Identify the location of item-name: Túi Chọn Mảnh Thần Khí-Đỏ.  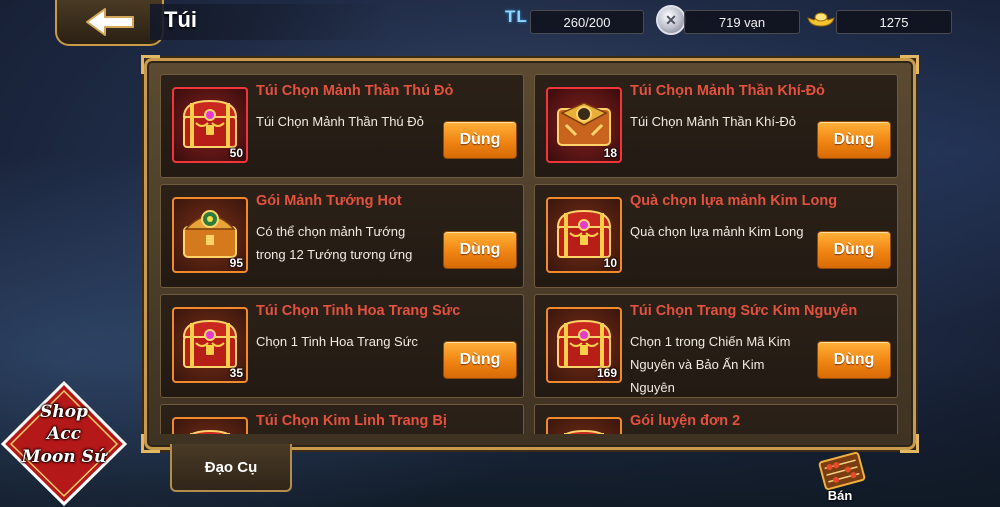
(727, 91).